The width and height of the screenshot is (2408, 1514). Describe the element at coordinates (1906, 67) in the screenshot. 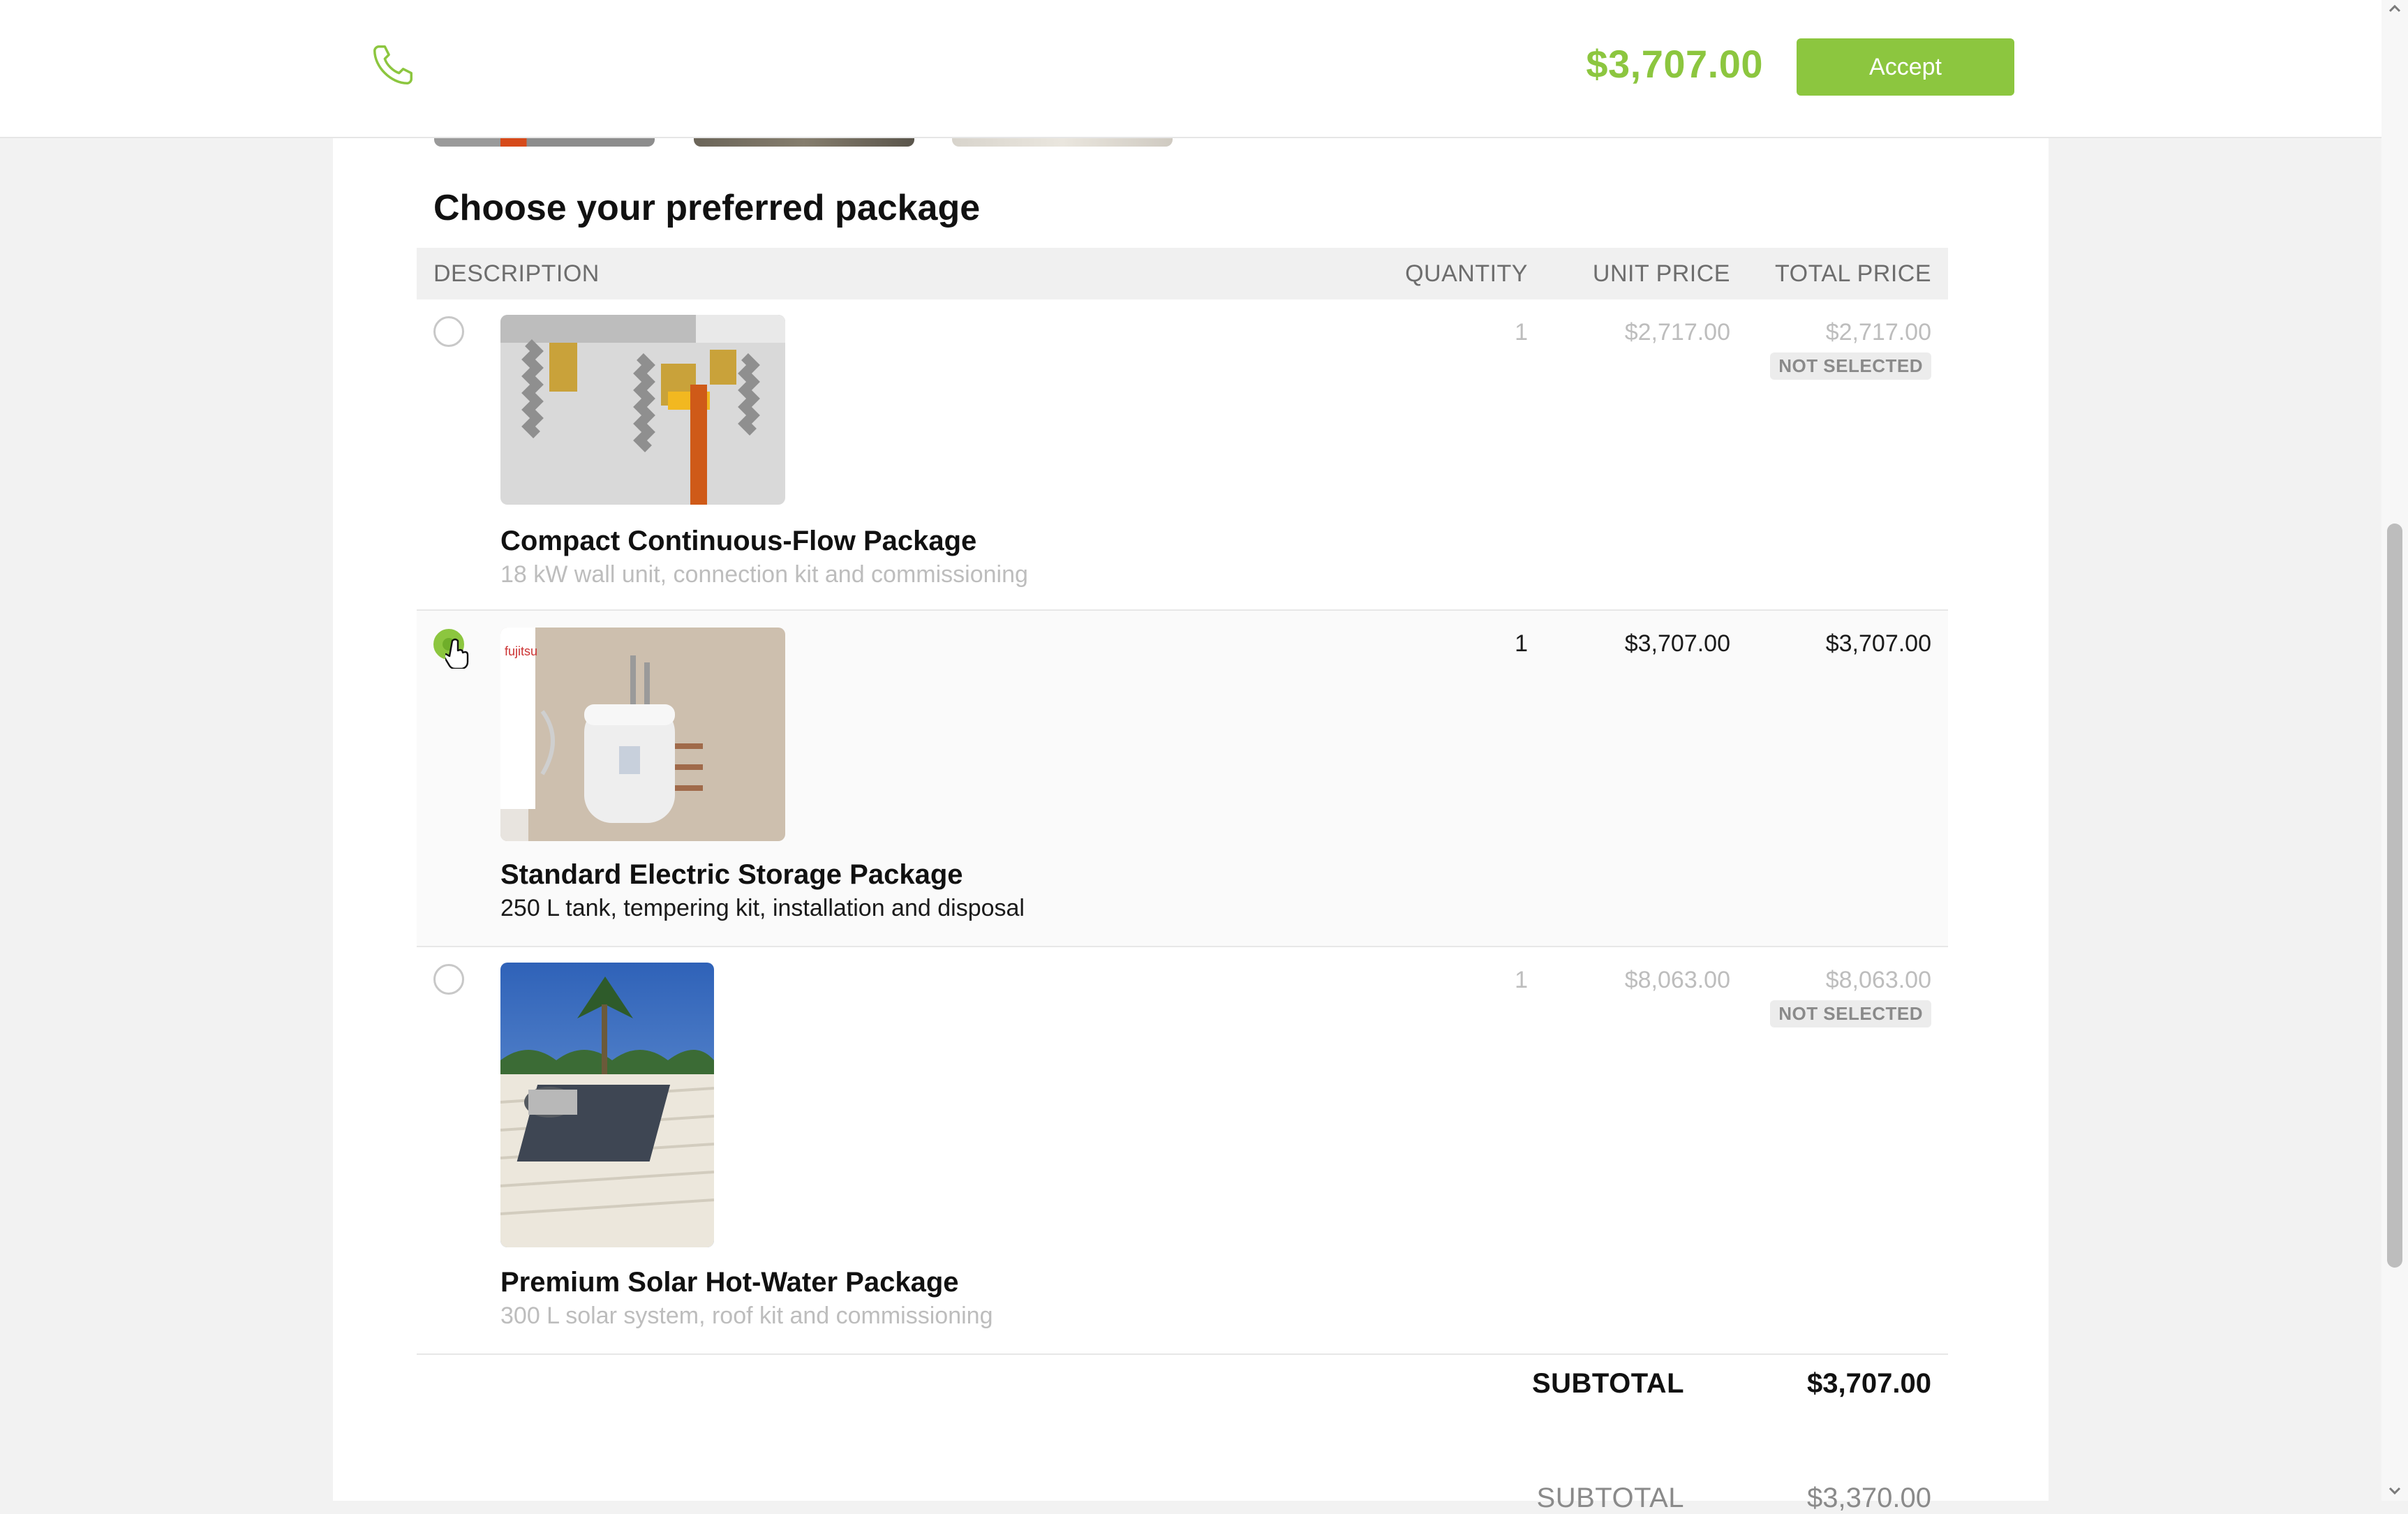

I see `accept-button: Accept` at that location.